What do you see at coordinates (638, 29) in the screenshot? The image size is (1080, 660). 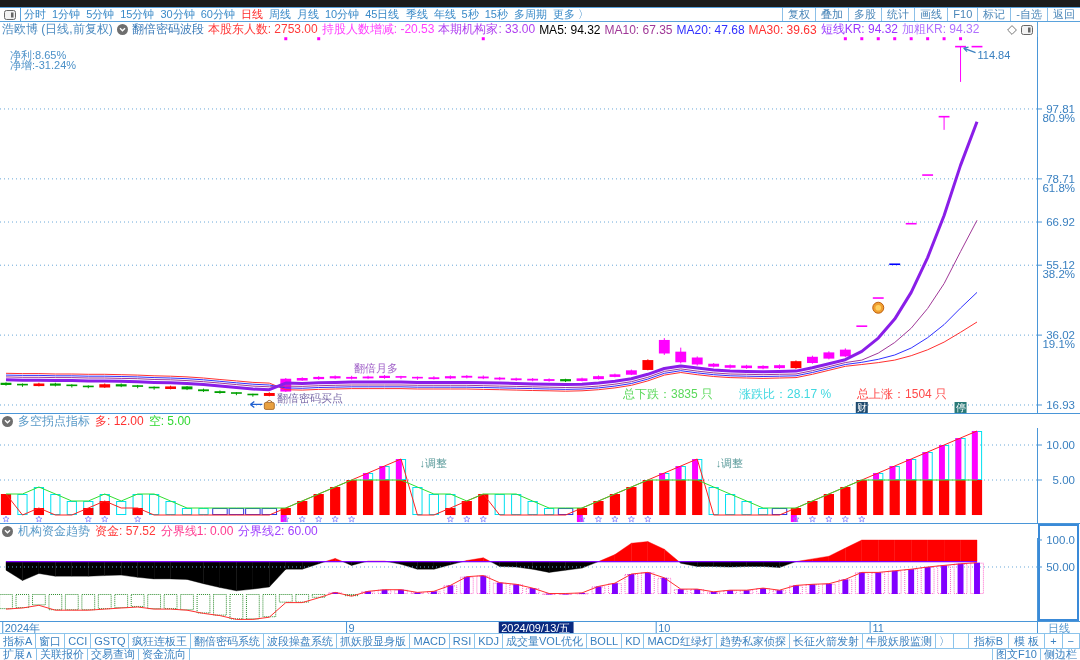 I see `legend-value: MA10: 67.35` at bounding box center [638, 29].